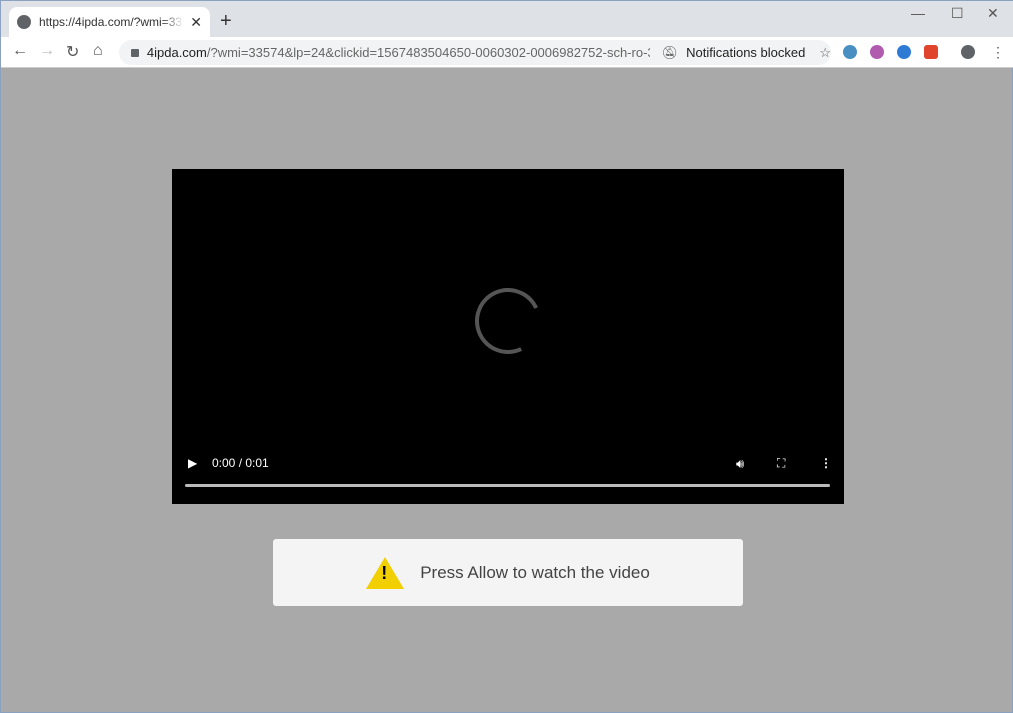 Image resolution: width=1013 pixels, height=713 pixels. I want to click on allow-notice: ! Press Allow to watch the video, so click(508, 572).